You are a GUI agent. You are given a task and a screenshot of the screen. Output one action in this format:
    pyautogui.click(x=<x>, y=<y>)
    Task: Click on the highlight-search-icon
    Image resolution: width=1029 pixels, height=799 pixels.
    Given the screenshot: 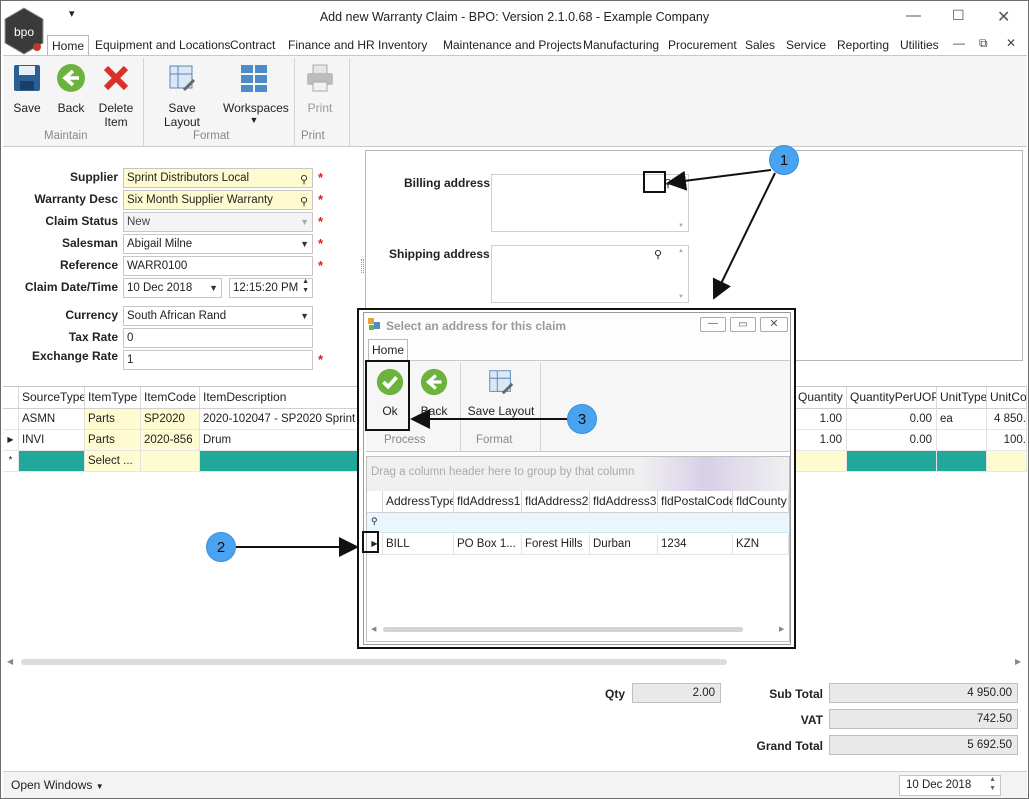 What is the action you would take?
    pyautogui.click(x=654, y=182)
    